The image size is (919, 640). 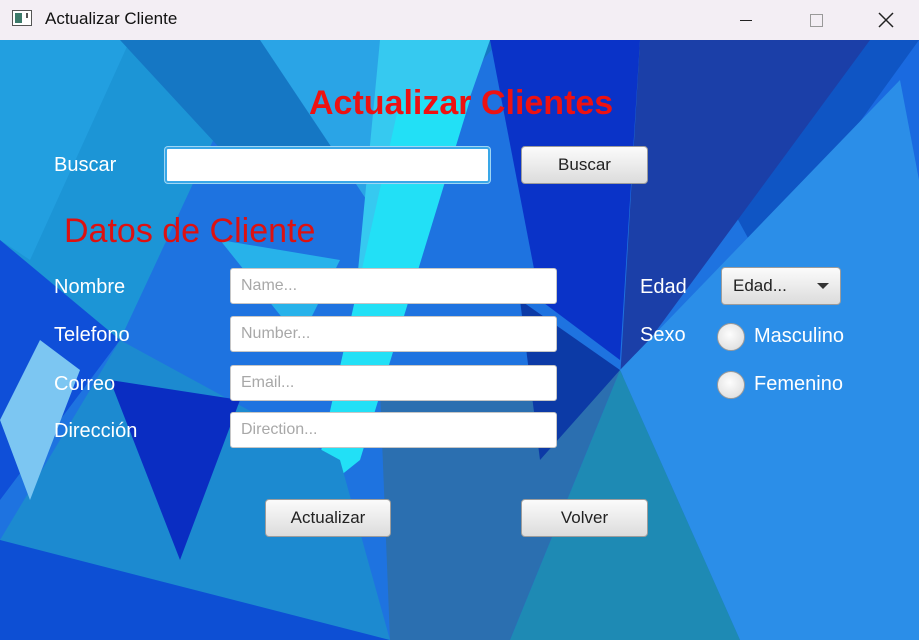 I want to click on phone-field, so click(x=393, y=334).